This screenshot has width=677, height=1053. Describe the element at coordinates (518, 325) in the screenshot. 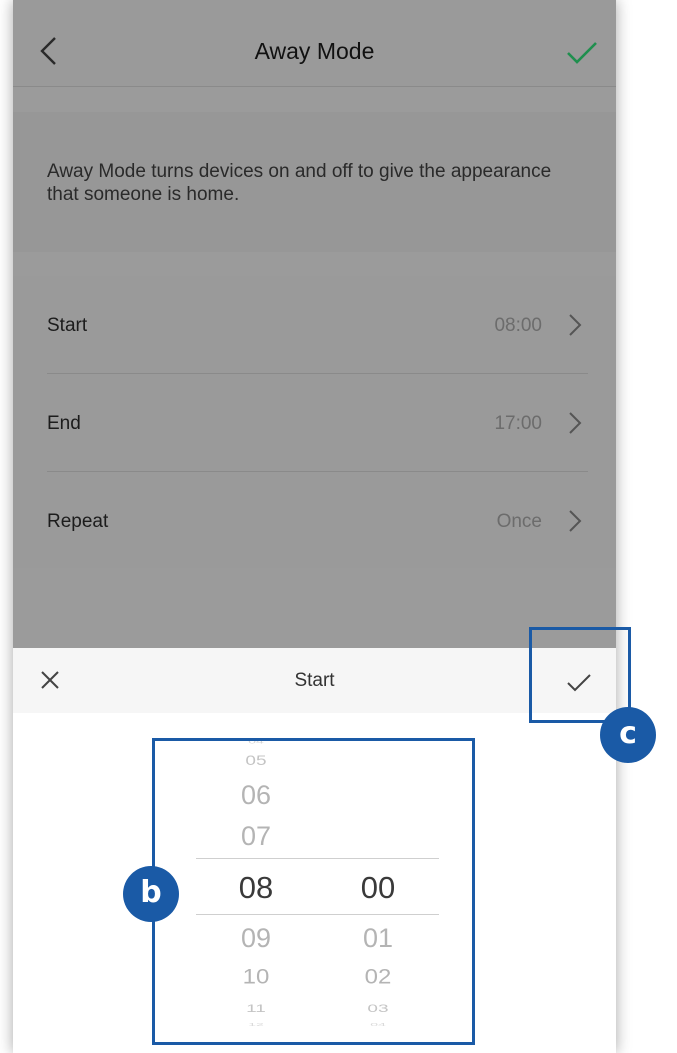

I see `setting-value: 08:00` at that location.